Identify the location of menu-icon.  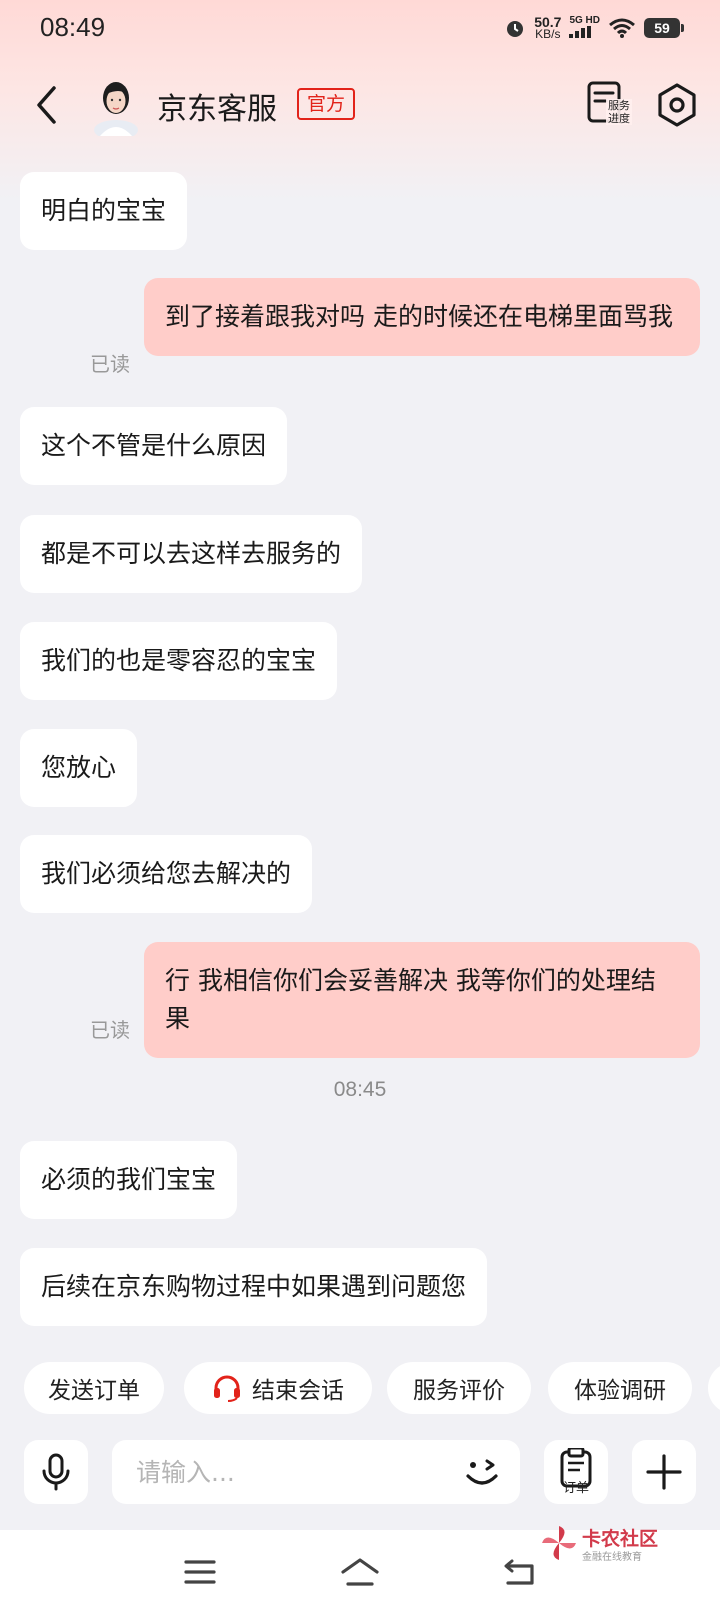
(200, 1572).